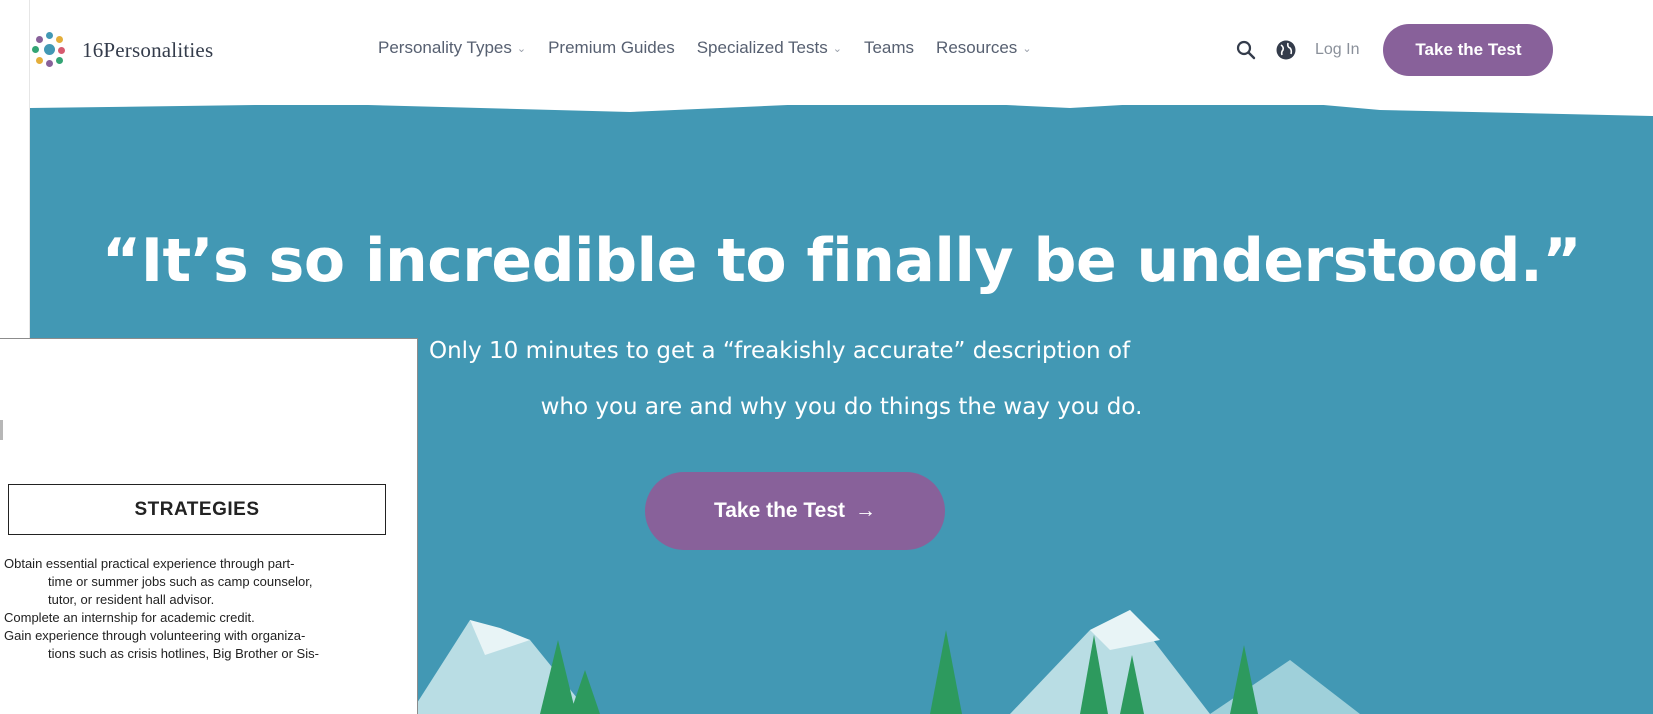  Describe the element at coordinates (54, 50) in the screenshot. I see `logo-dots-icon` at that location.